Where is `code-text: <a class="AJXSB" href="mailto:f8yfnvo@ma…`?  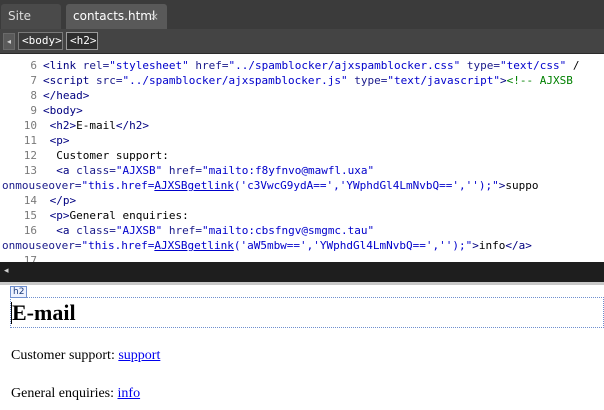 code-text: <a class="AJXSB" href="mailto:f8yfnvo@ma… is located at coordinates (215, 170).